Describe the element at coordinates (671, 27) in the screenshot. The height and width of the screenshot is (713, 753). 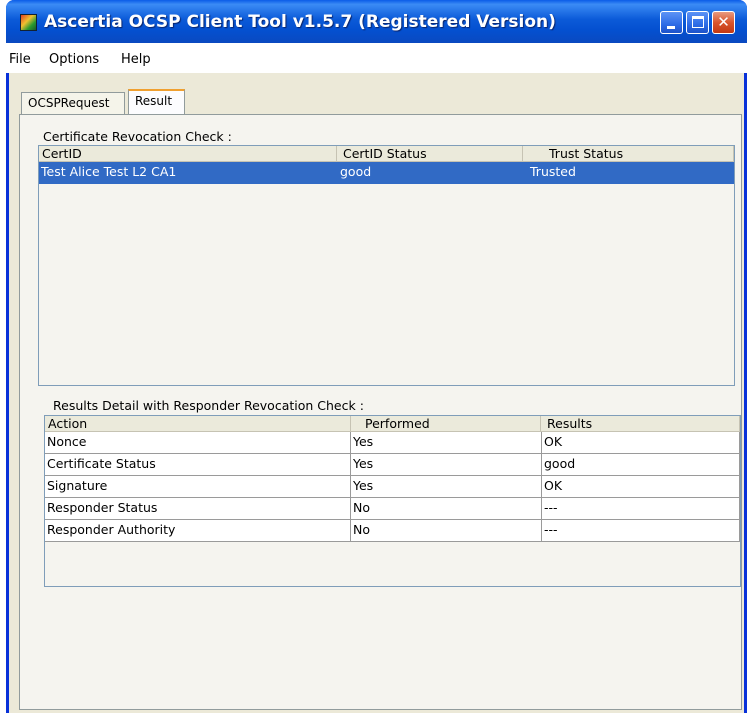
I see `minimize-icon` at that location.